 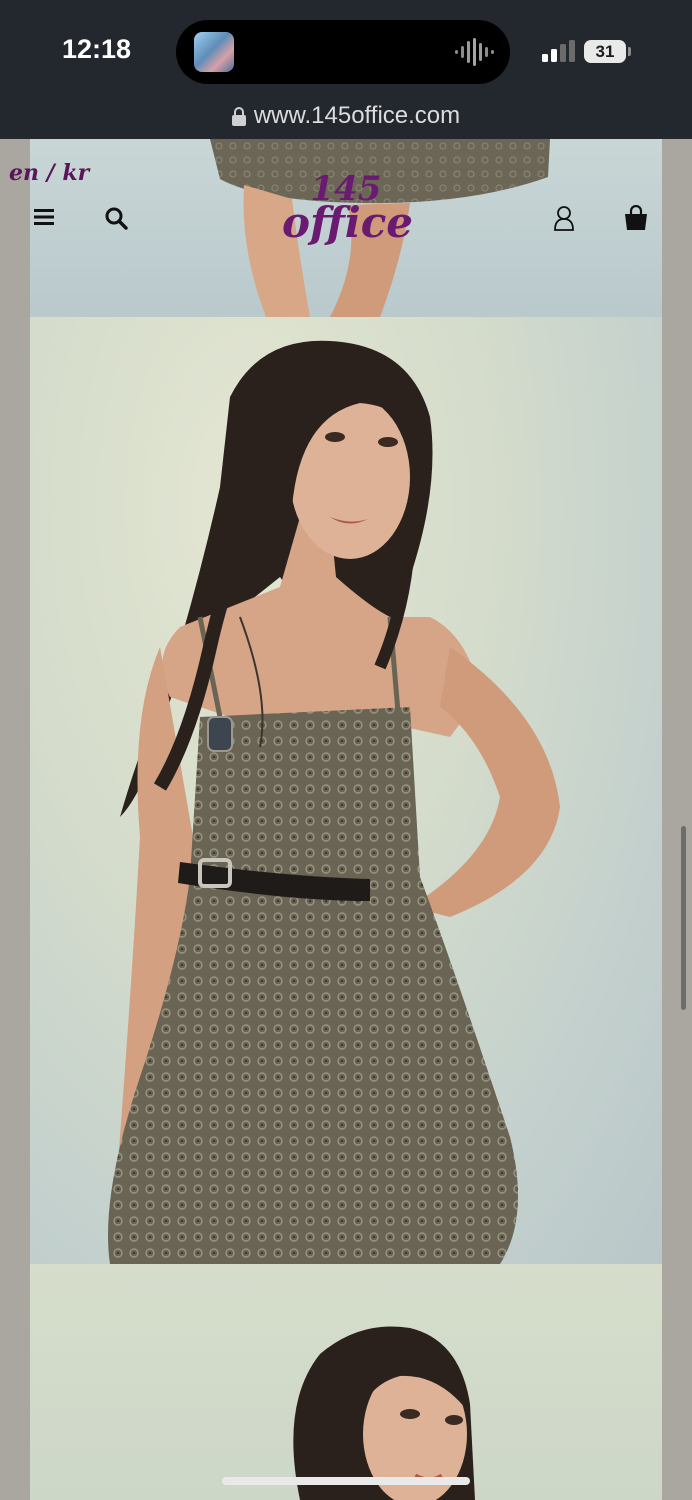 What do you see at coordinates (97, 49) in the screenshot?
I see `status-time: 12:18` at bounding box center [97, 49].